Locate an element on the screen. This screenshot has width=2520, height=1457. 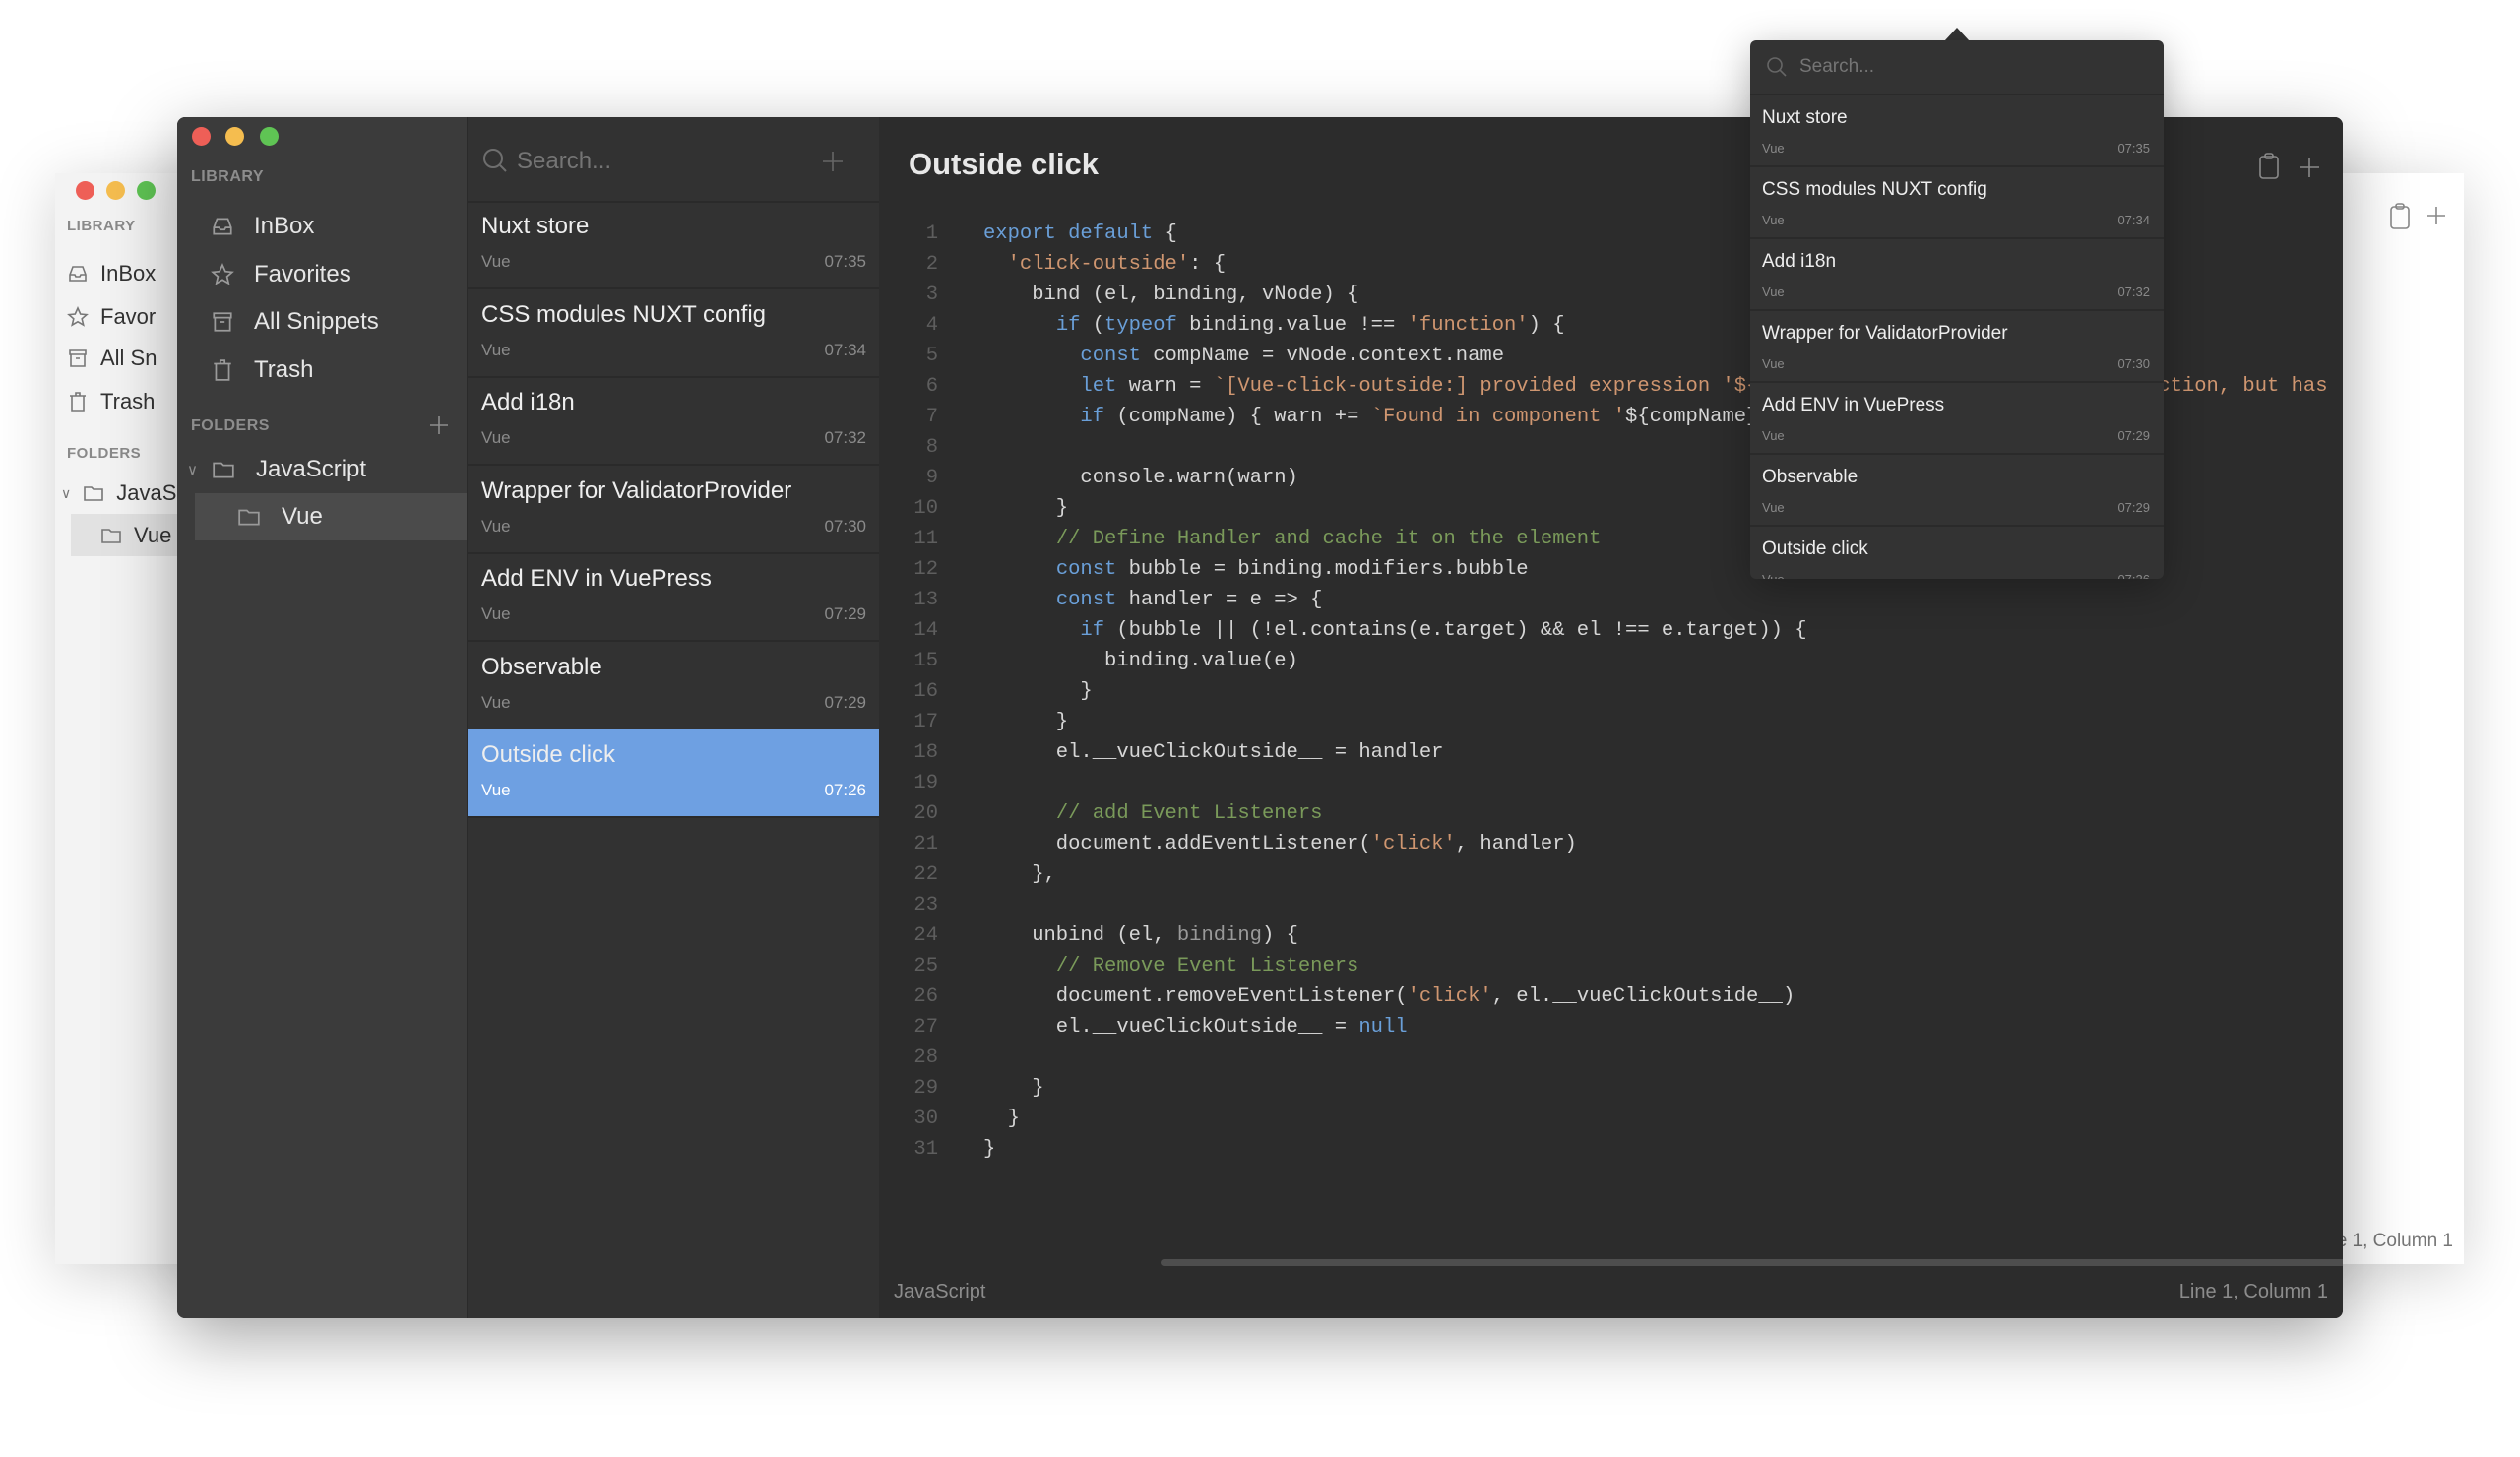
code-text: export default { is located at coordinates (1080, 234).